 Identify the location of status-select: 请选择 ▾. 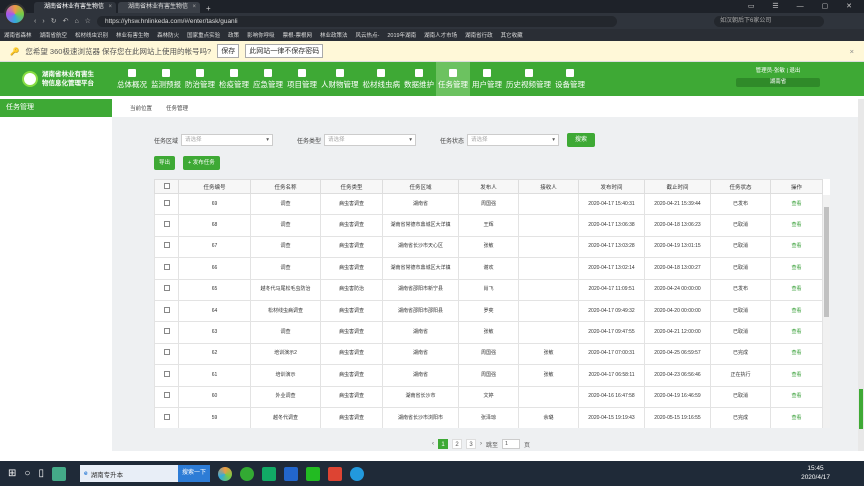
(513, 140).